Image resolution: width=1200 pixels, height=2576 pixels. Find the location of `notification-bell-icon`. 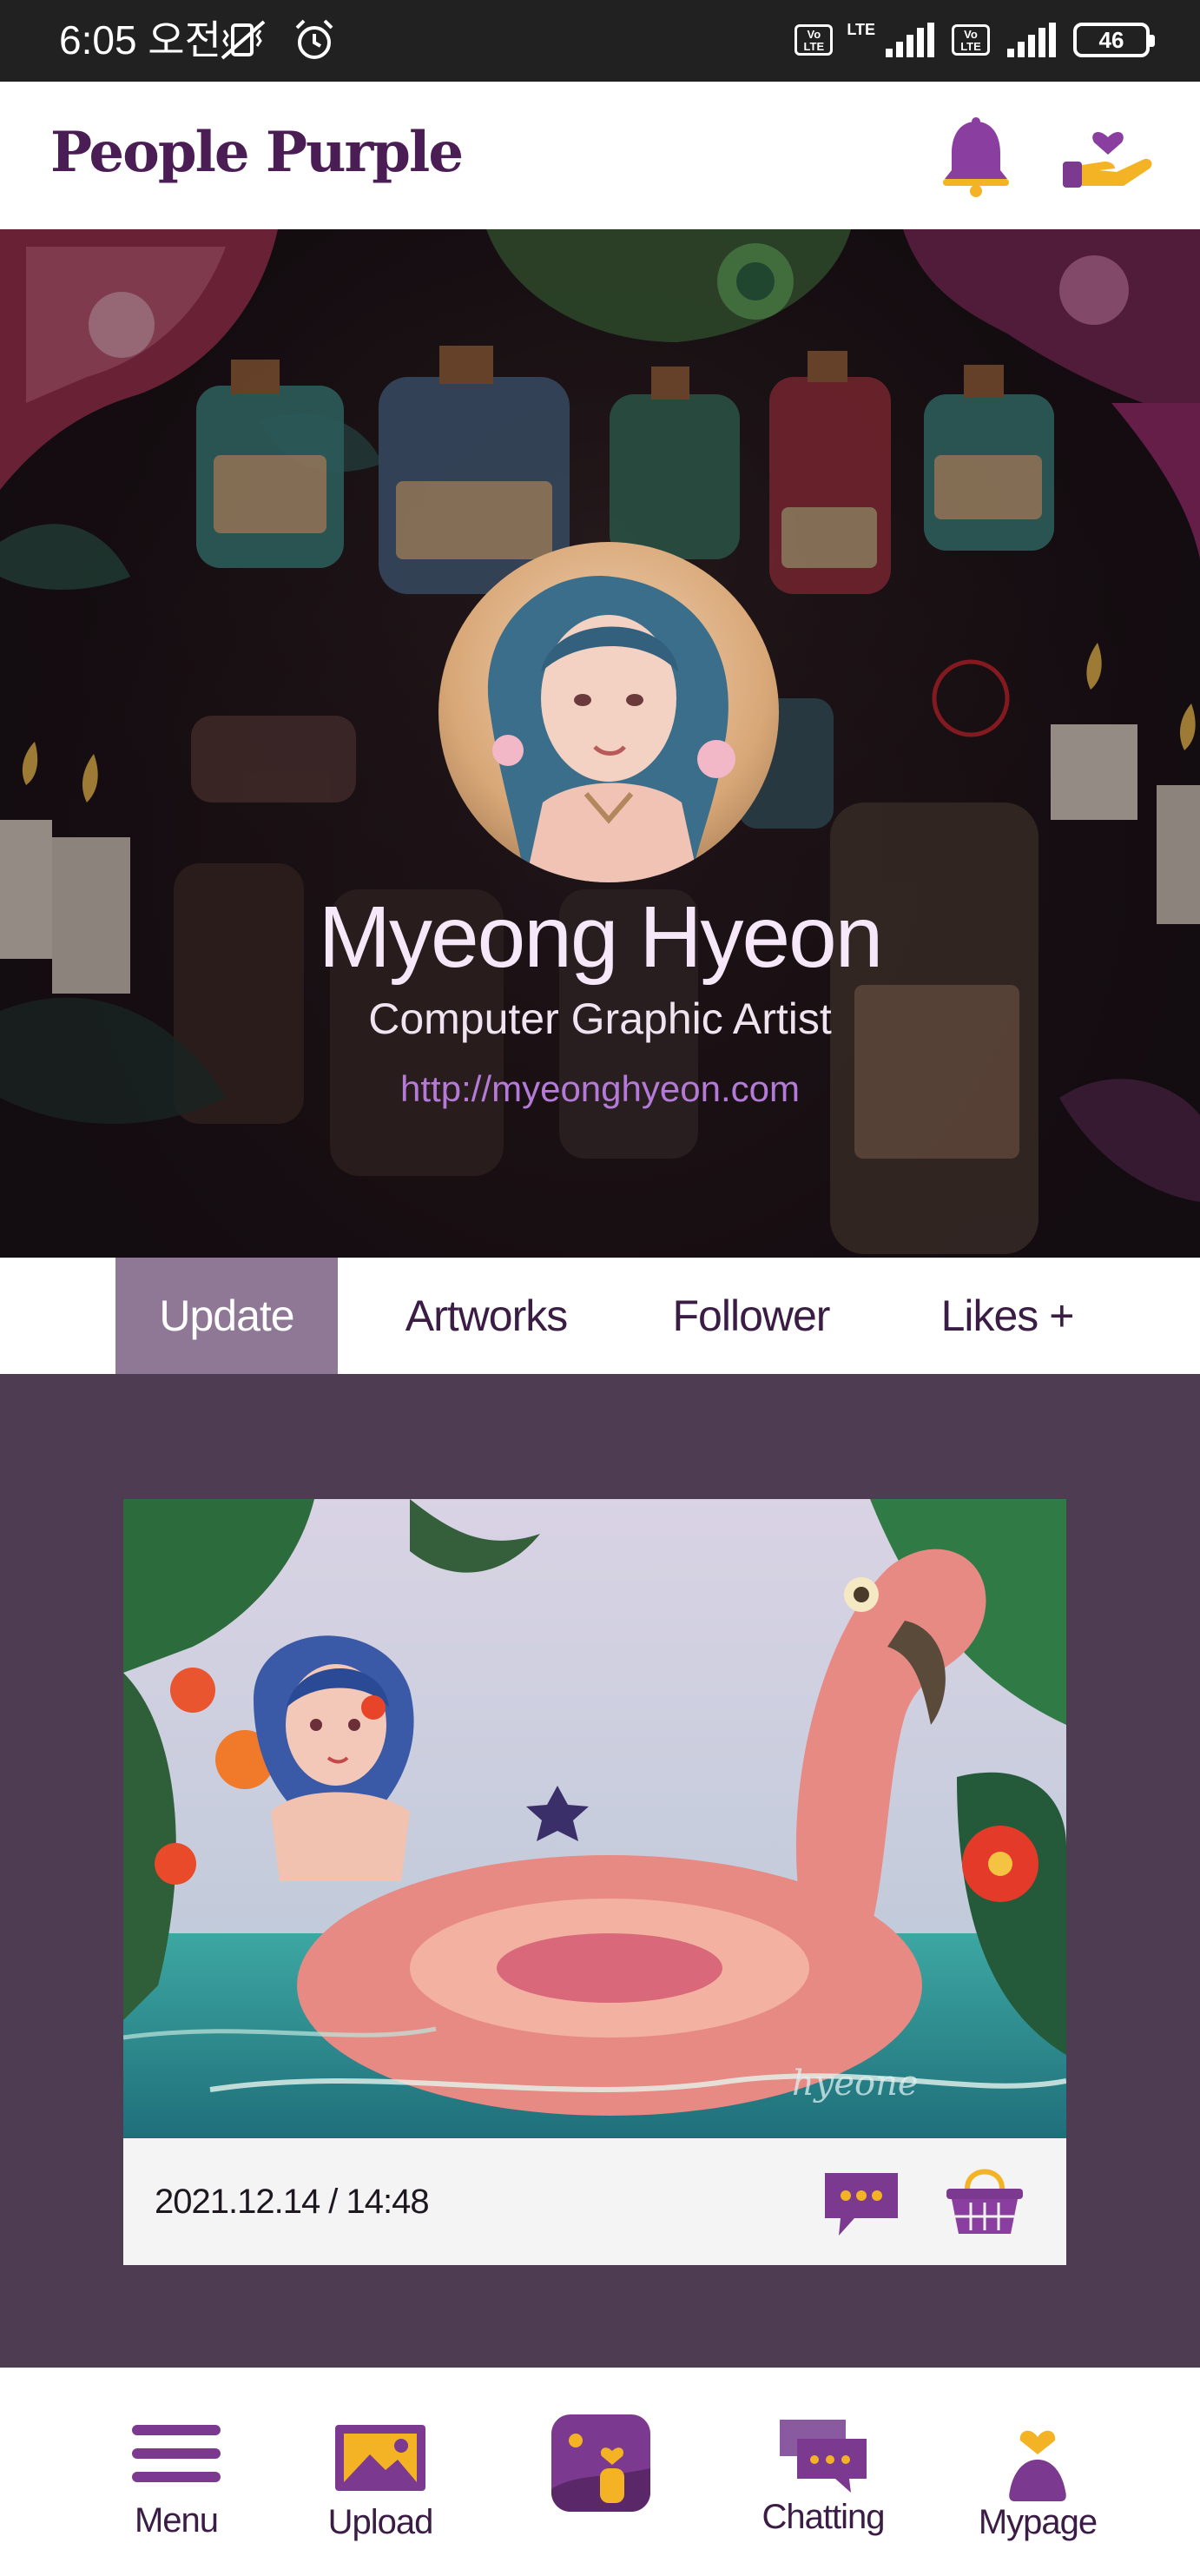

notification-bell-icon is located at coordinates (976, 157).